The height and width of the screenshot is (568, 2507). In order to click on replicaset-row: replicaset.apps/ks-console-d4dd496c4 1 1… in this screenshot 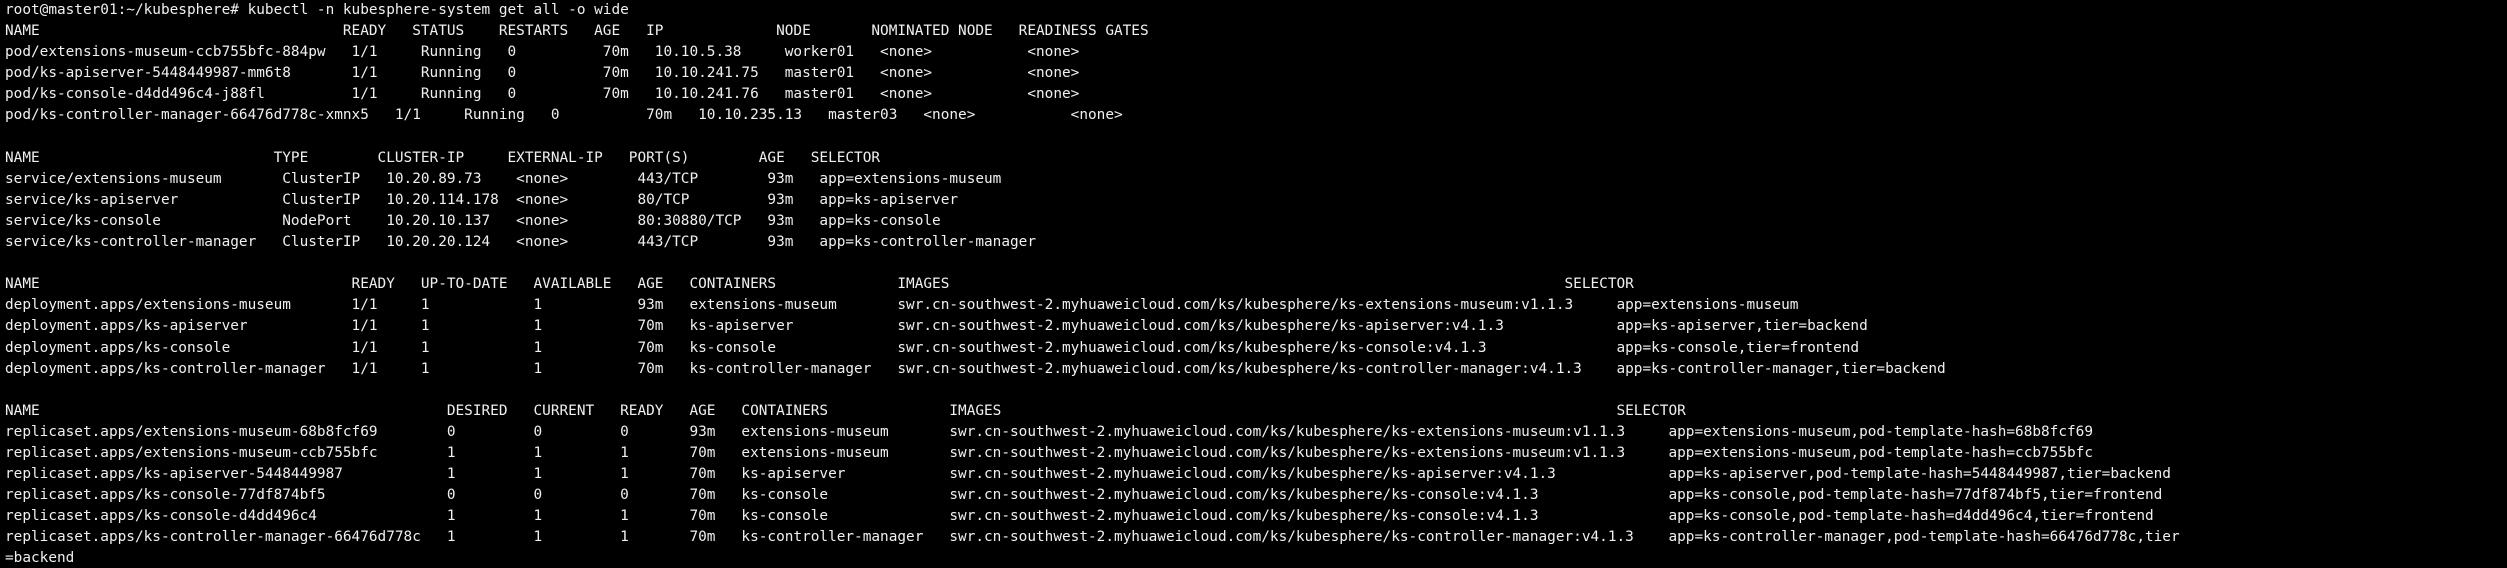, I will do `click(1079, 516)`.